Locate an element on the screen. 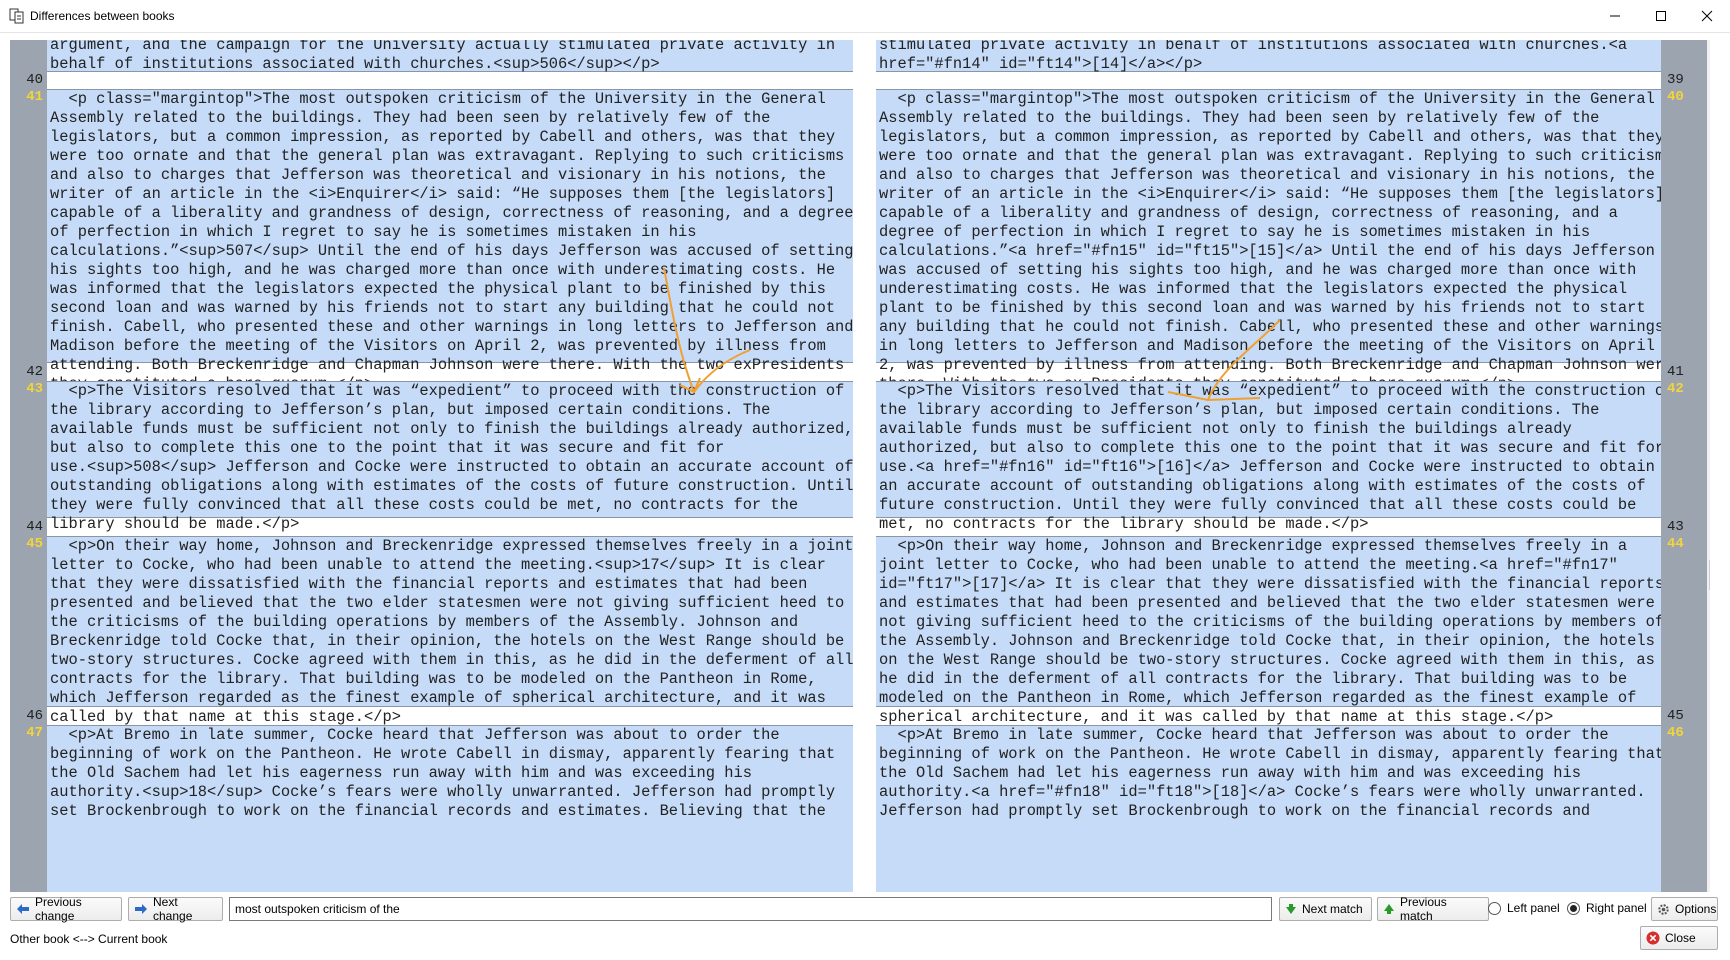 Image resolution: width=1730 pixels, height=960 pixels. minimize-icon is located at coordinates (1615, 16).